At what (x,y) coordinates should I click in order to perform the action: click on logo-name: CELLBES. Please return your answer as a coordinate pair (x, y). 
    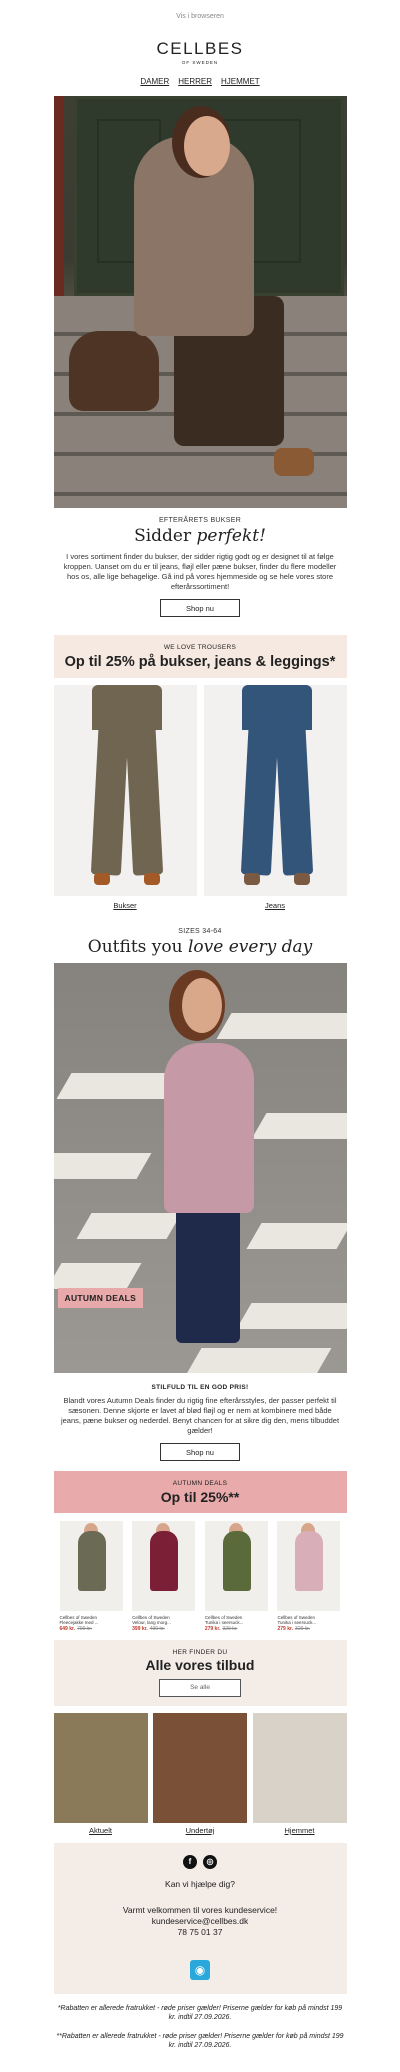
    Looking at the image, I should click on (200, 48).